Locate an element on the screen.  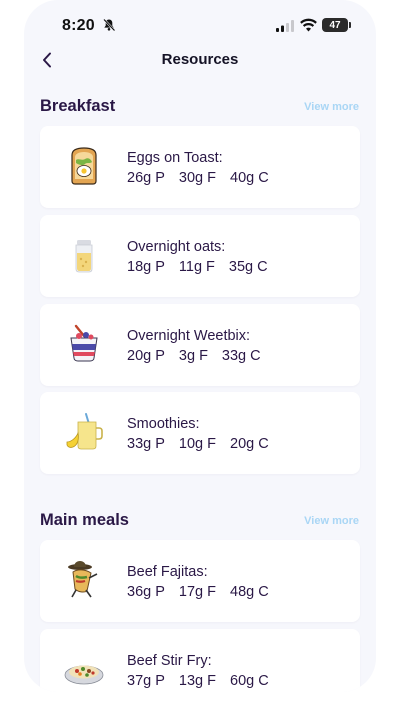
status-time: 8:20 is located at coordinates (78, 25).